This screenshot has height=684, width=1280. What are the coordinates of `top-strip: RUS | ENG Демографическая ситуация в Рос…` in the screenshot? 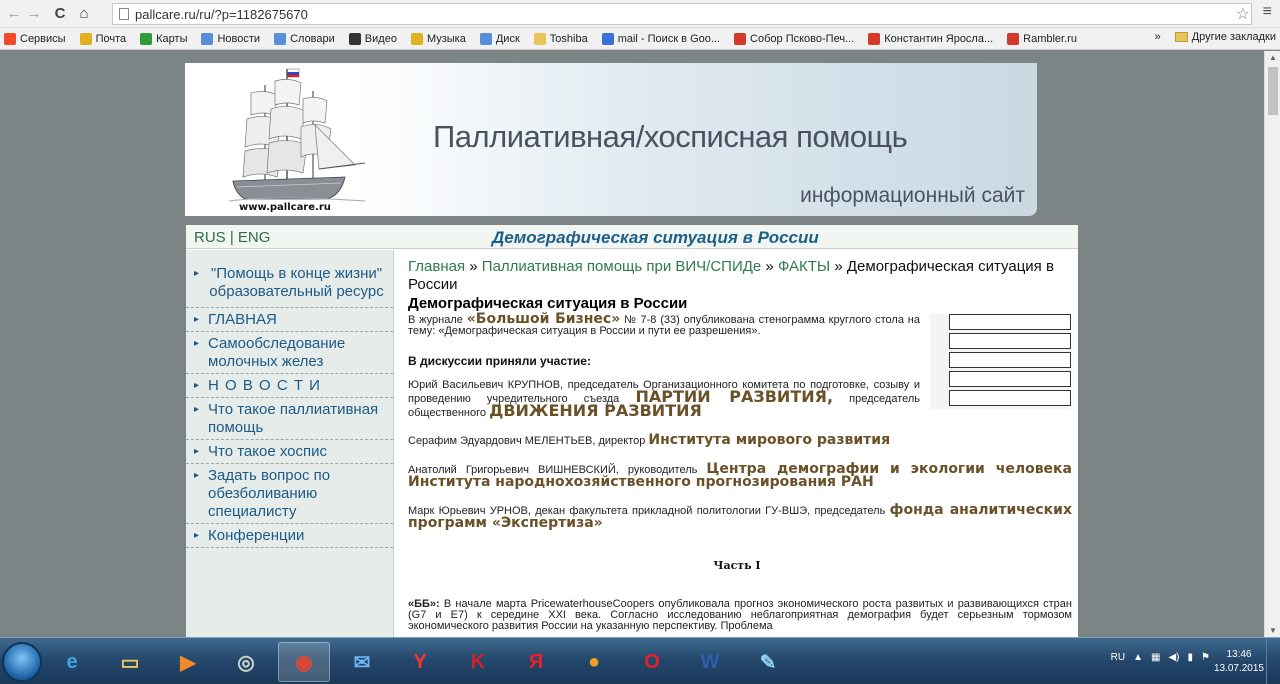 It's located at (632, 237).